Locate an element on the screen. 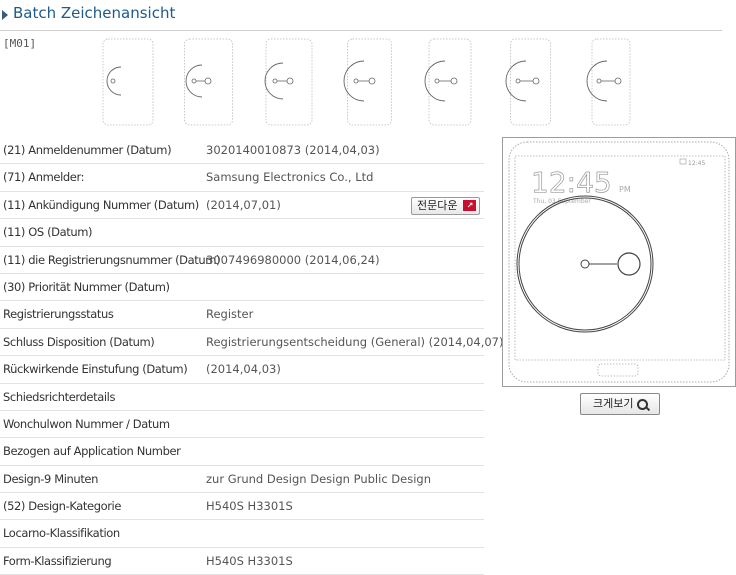  detail-row: (52) Design-Kategorie H540S H3301S is located at coordinates (242, 507).